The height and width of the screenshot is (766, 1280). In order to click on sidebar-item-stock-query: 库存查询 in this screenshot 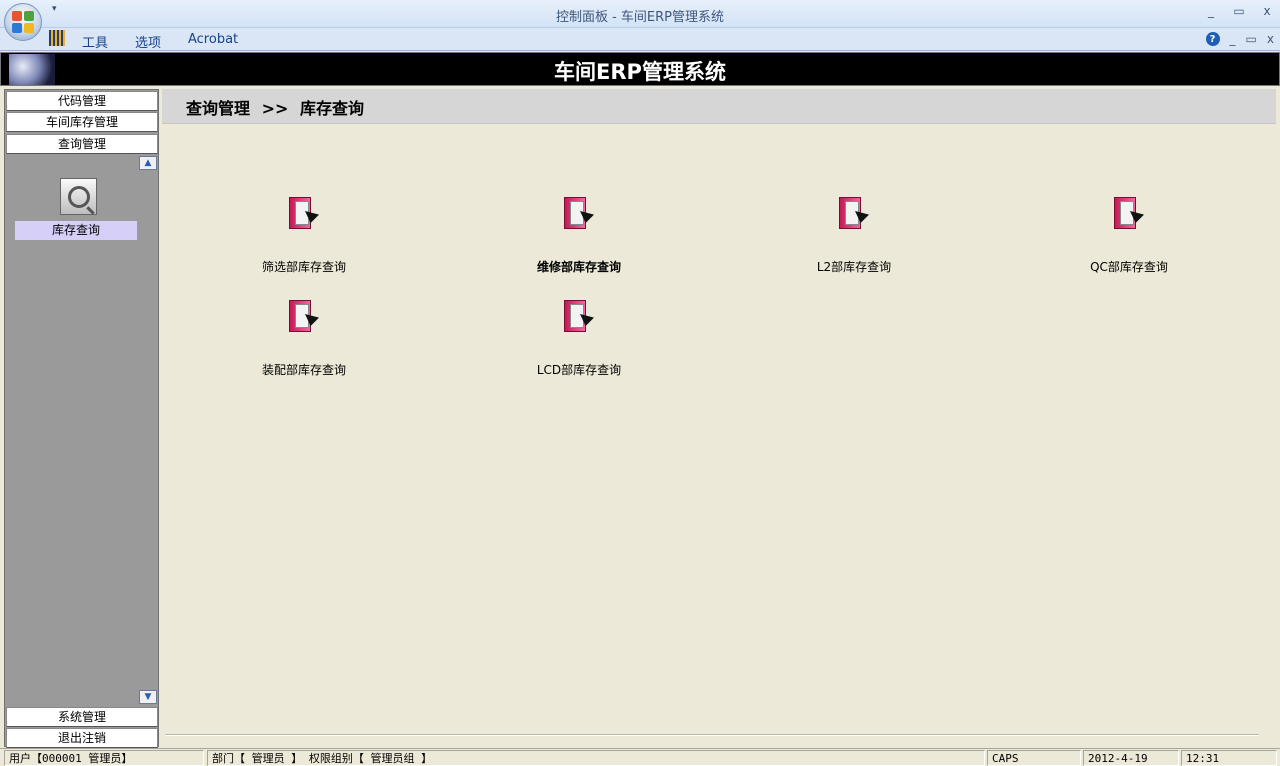, I will do `click(76, 230)`.